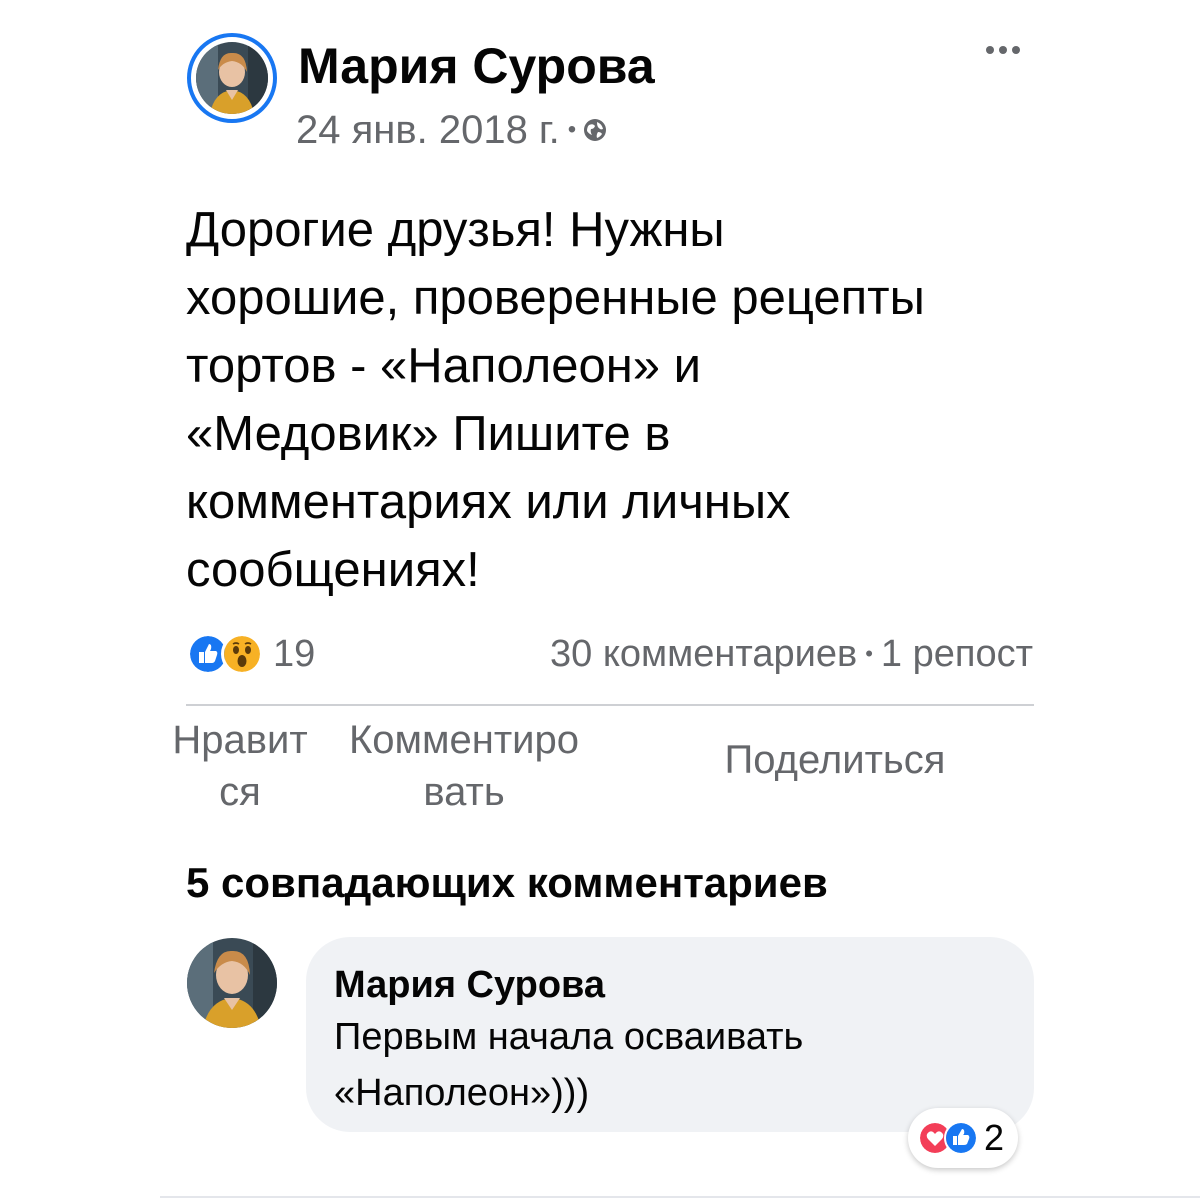 The height and width of the screenshot is (1200, 1200). I want to click on reaction-count: 19, so click(294, 653).